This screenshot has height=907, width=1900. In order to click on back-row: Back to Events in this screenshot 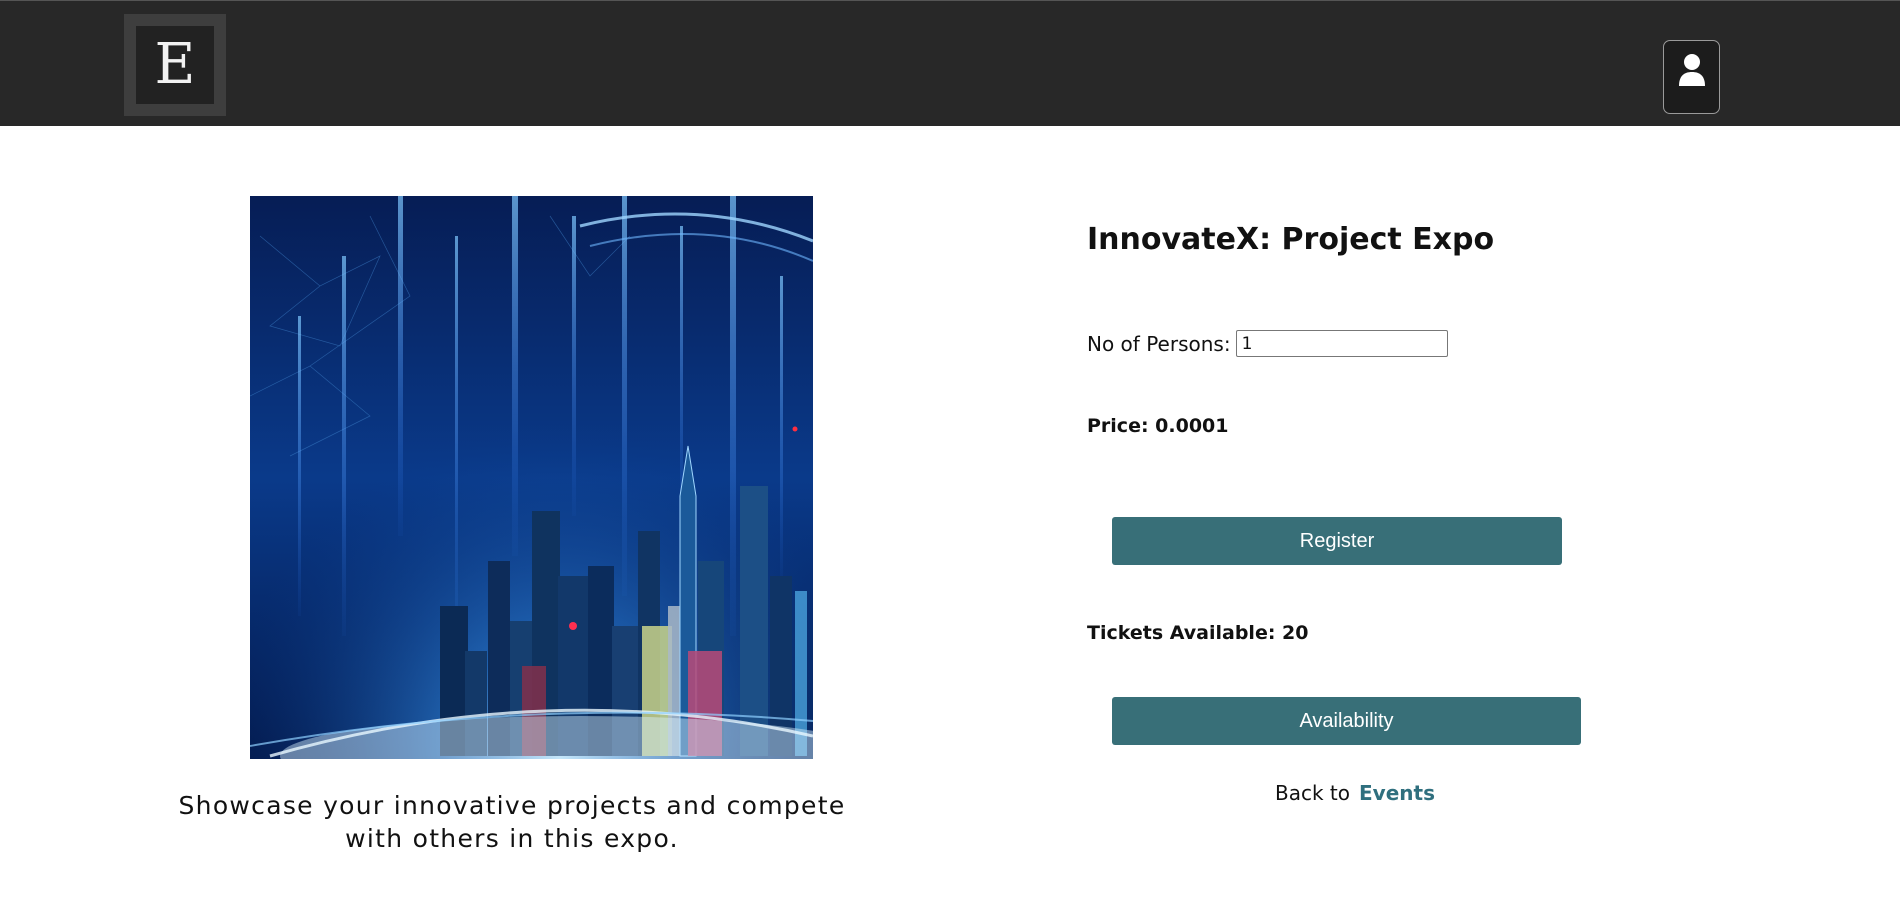, I will do `click(1355, 793)`.